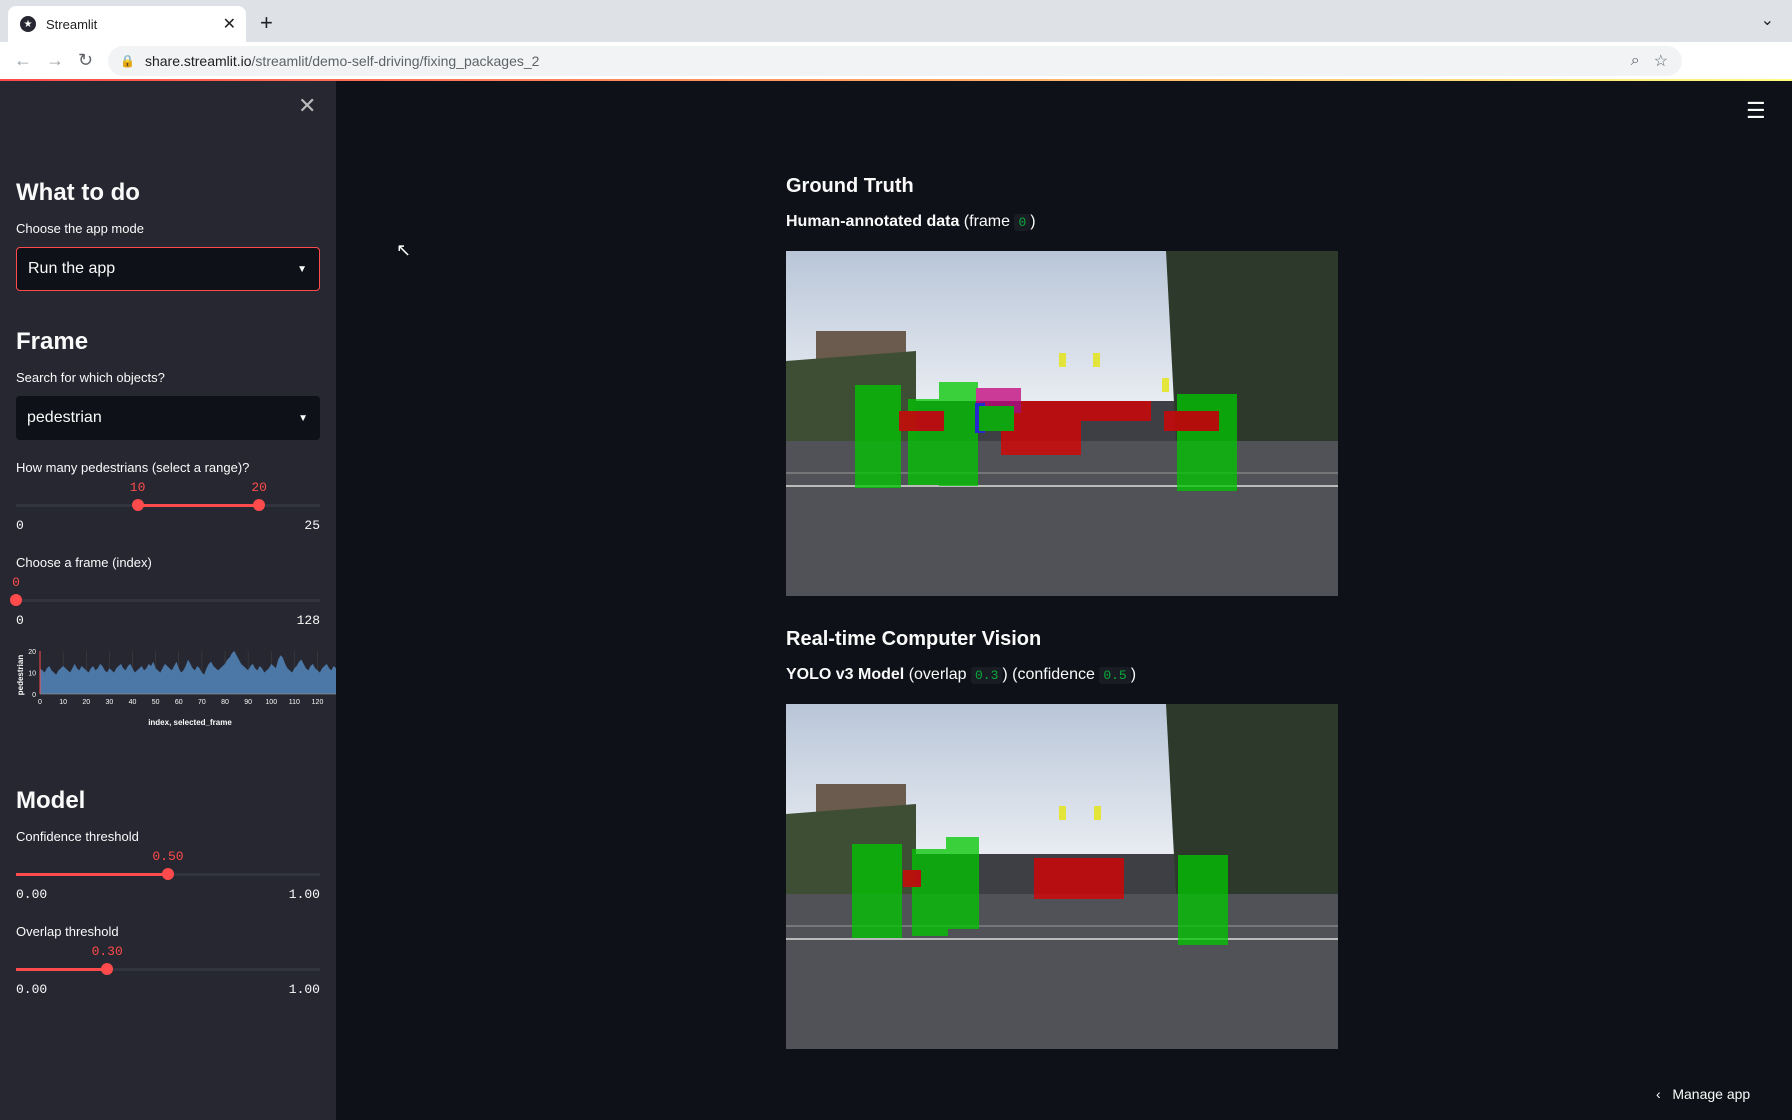  What do you see at coordinates (307, 106) in the screenshot?
I see `close-sidebar-icon: ✕` at bounding box center [307, 106].